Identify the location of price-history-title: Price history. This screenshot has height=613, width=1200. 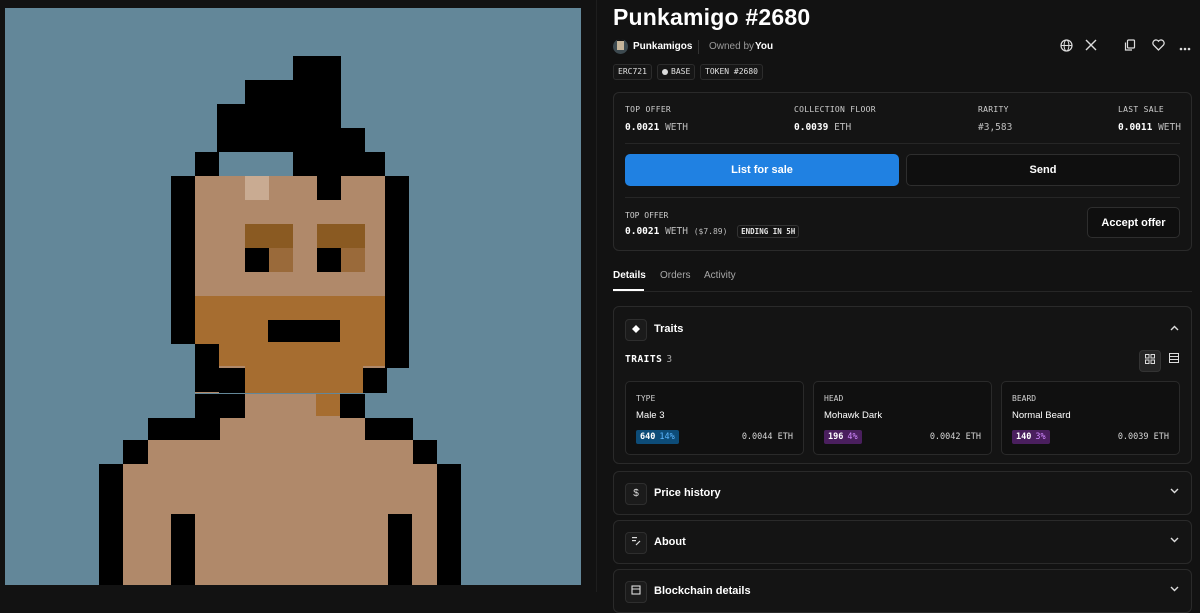
(687, 493).